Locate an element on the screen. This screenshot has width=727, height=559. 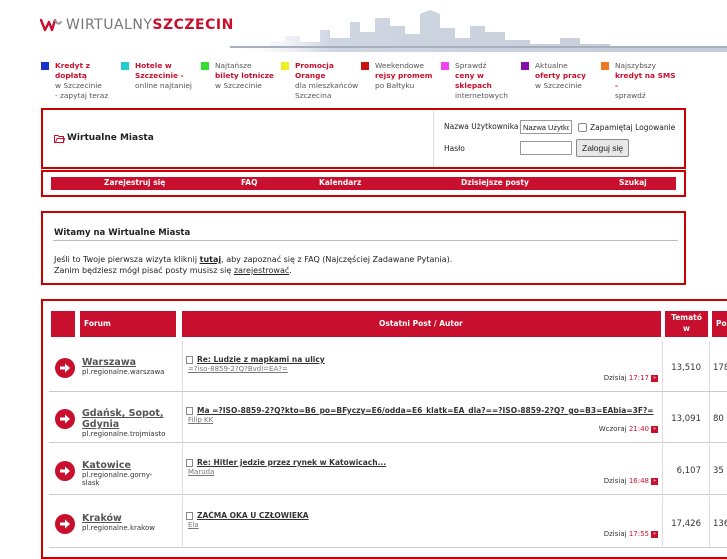
ad-line: Sprawdź ceny w sklepach internetowych is located at coordinates (481, 81).